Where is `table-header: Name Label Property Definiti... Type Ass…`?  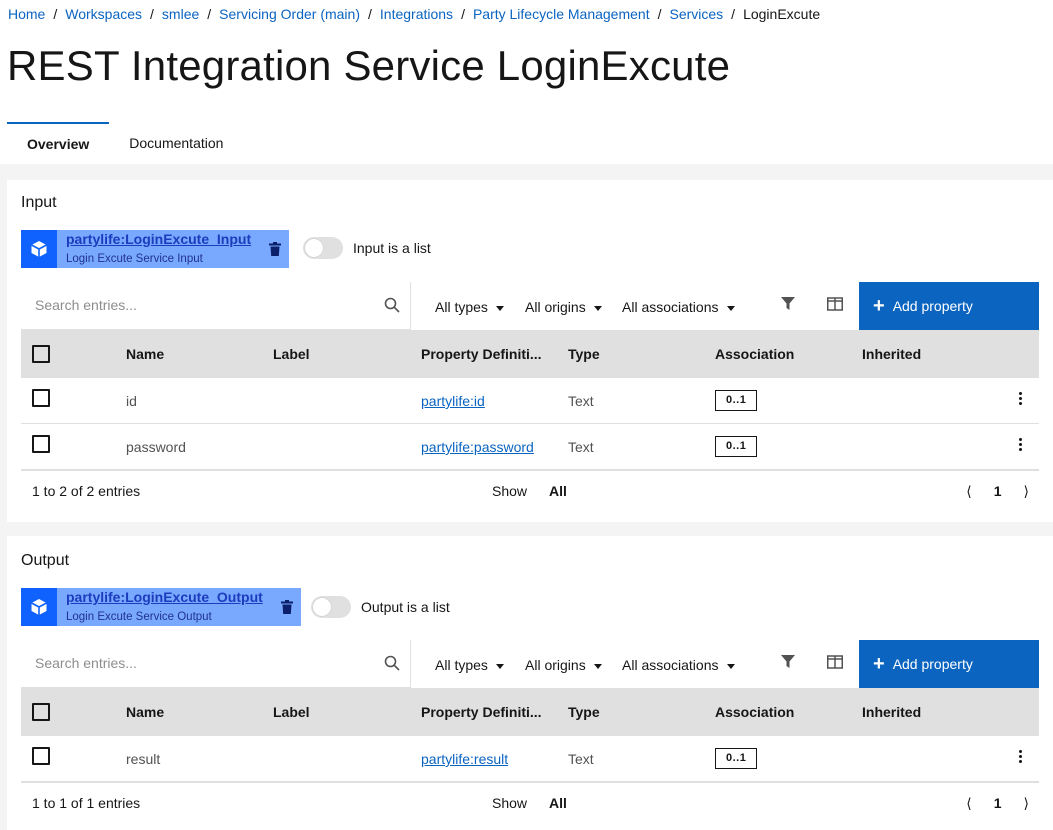
table-header: Name Label Property Definiti... Type Ass… is located at coordinates (530, 354).